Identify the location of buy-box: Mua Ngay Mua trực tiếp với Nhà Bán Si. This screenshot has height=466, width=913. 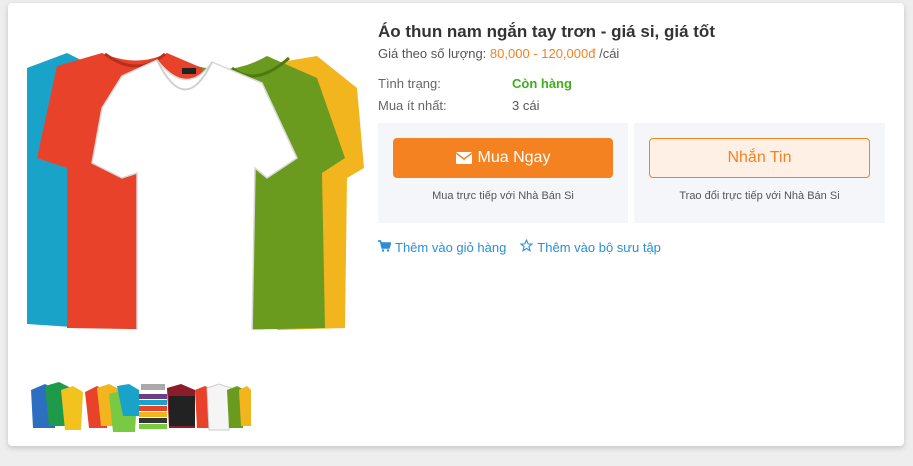
(503, 173).